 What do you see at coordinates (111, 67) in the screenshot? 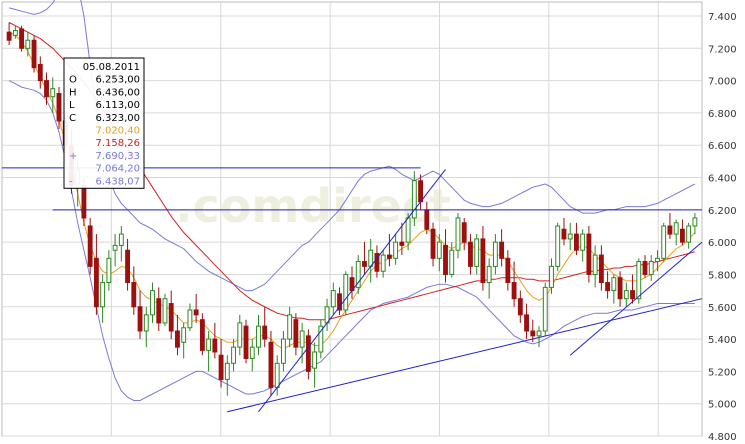
I see `tooltip-date: 05.08.2011` at bounding box center [111, 67].